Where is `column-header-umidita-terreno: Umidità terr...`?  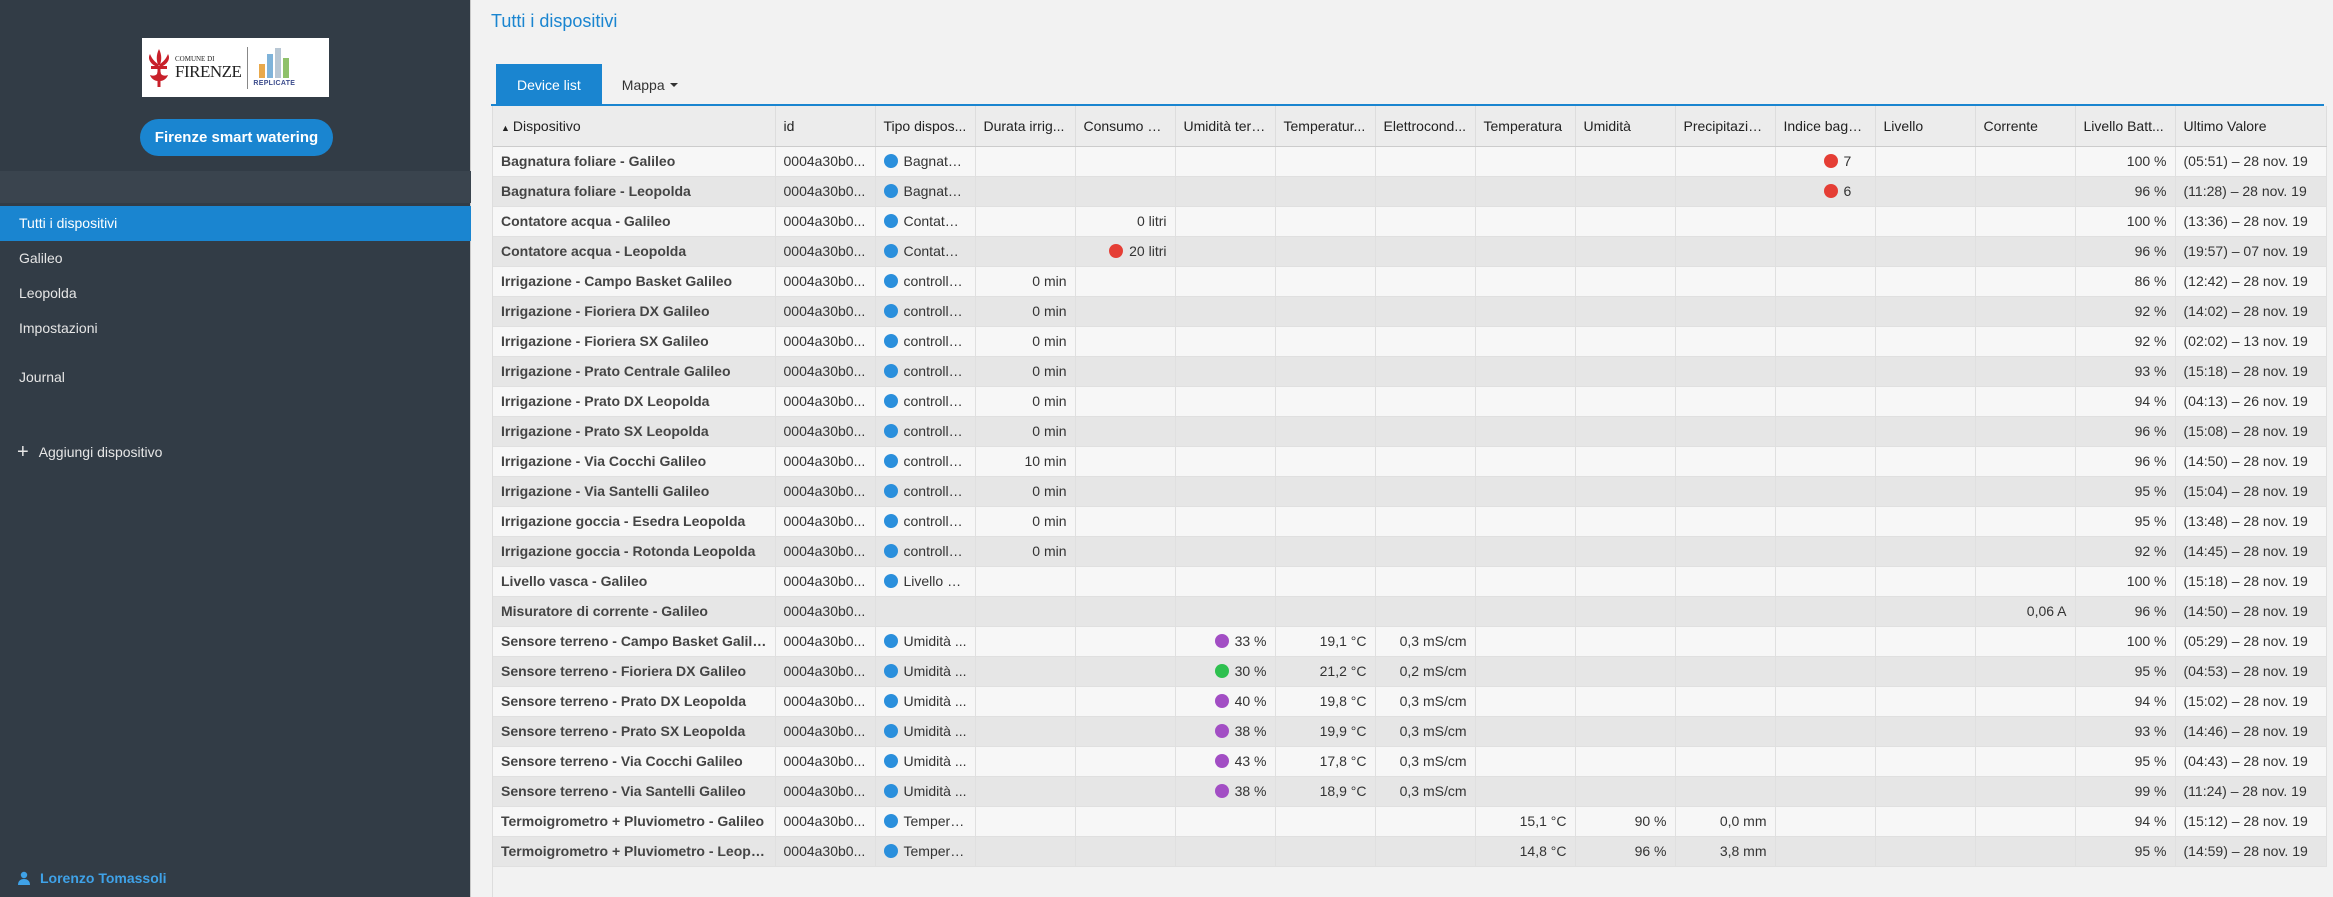
column-header-umidita-terreno: Umidità terr... is located at coordinates (1225, 126).